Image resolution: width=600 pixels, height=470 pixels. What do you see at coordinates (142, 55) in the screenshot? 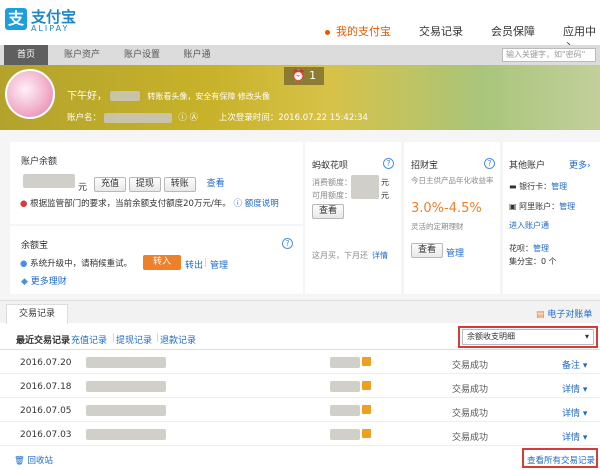
I see `tab-settings: 账户设置` at bounding box center [142, 55].